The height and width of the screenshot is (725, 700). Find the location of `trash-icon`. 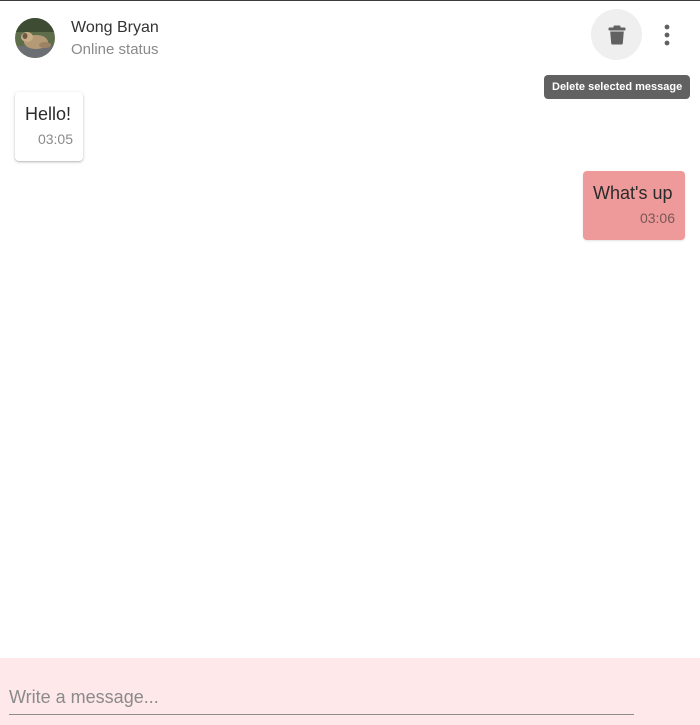

trash-icon is located at coordinates (616, 34).